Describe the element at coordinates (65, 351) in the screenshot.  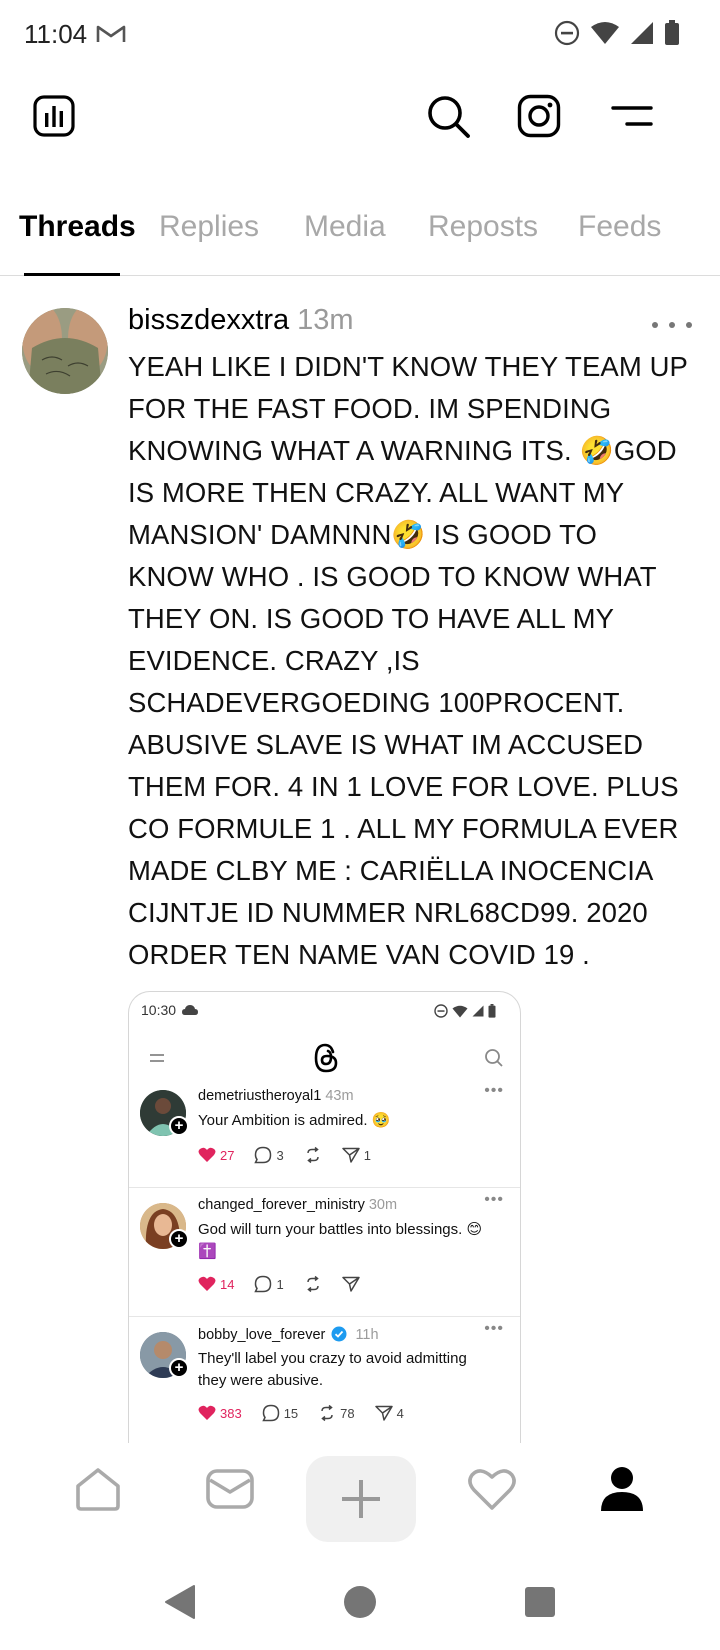
I see `avatar` at that location.